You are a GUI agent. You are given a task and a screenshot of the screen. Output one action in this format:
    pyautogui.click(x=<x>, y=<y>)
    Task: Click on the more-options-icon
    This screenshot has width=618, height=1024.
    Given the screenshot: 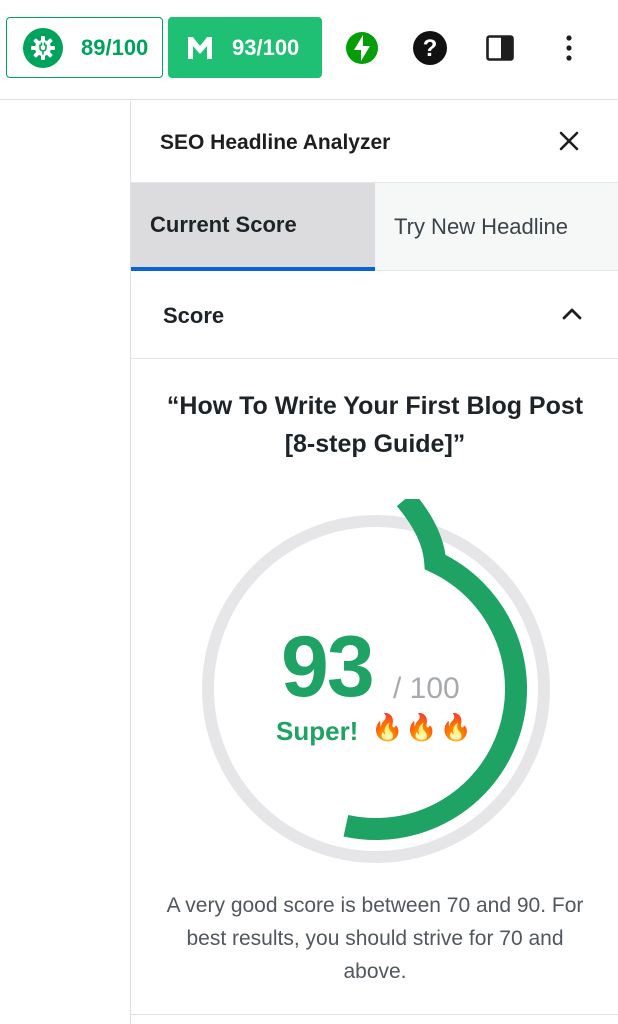 What is the action you would take?
    pyautogui.click(x=569, y=48)
    